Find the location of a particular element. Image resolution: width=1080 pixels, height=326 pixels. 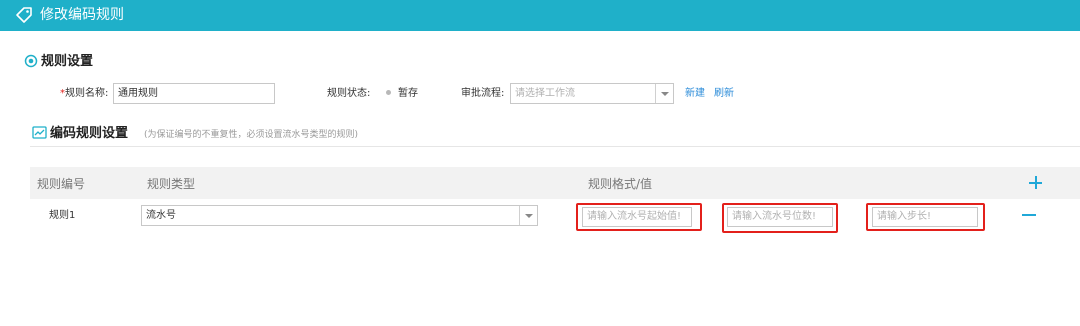

rule-settings-title: 规则设置 is located at coordinates (67, 61).